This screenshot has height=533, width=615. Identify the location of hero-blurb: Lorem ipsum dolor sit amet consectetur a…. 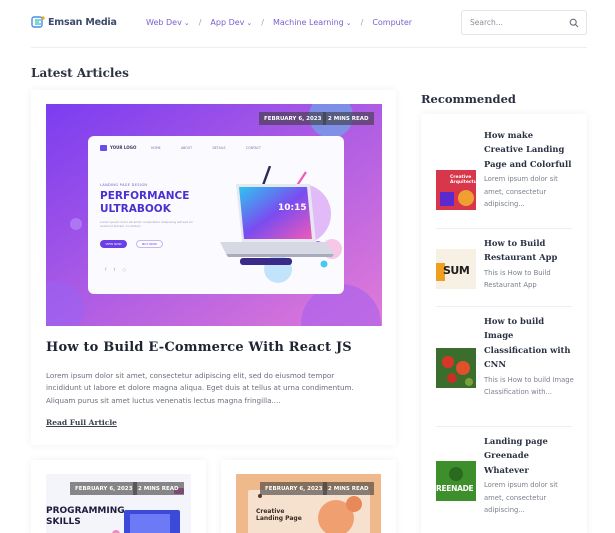
(146, 224).